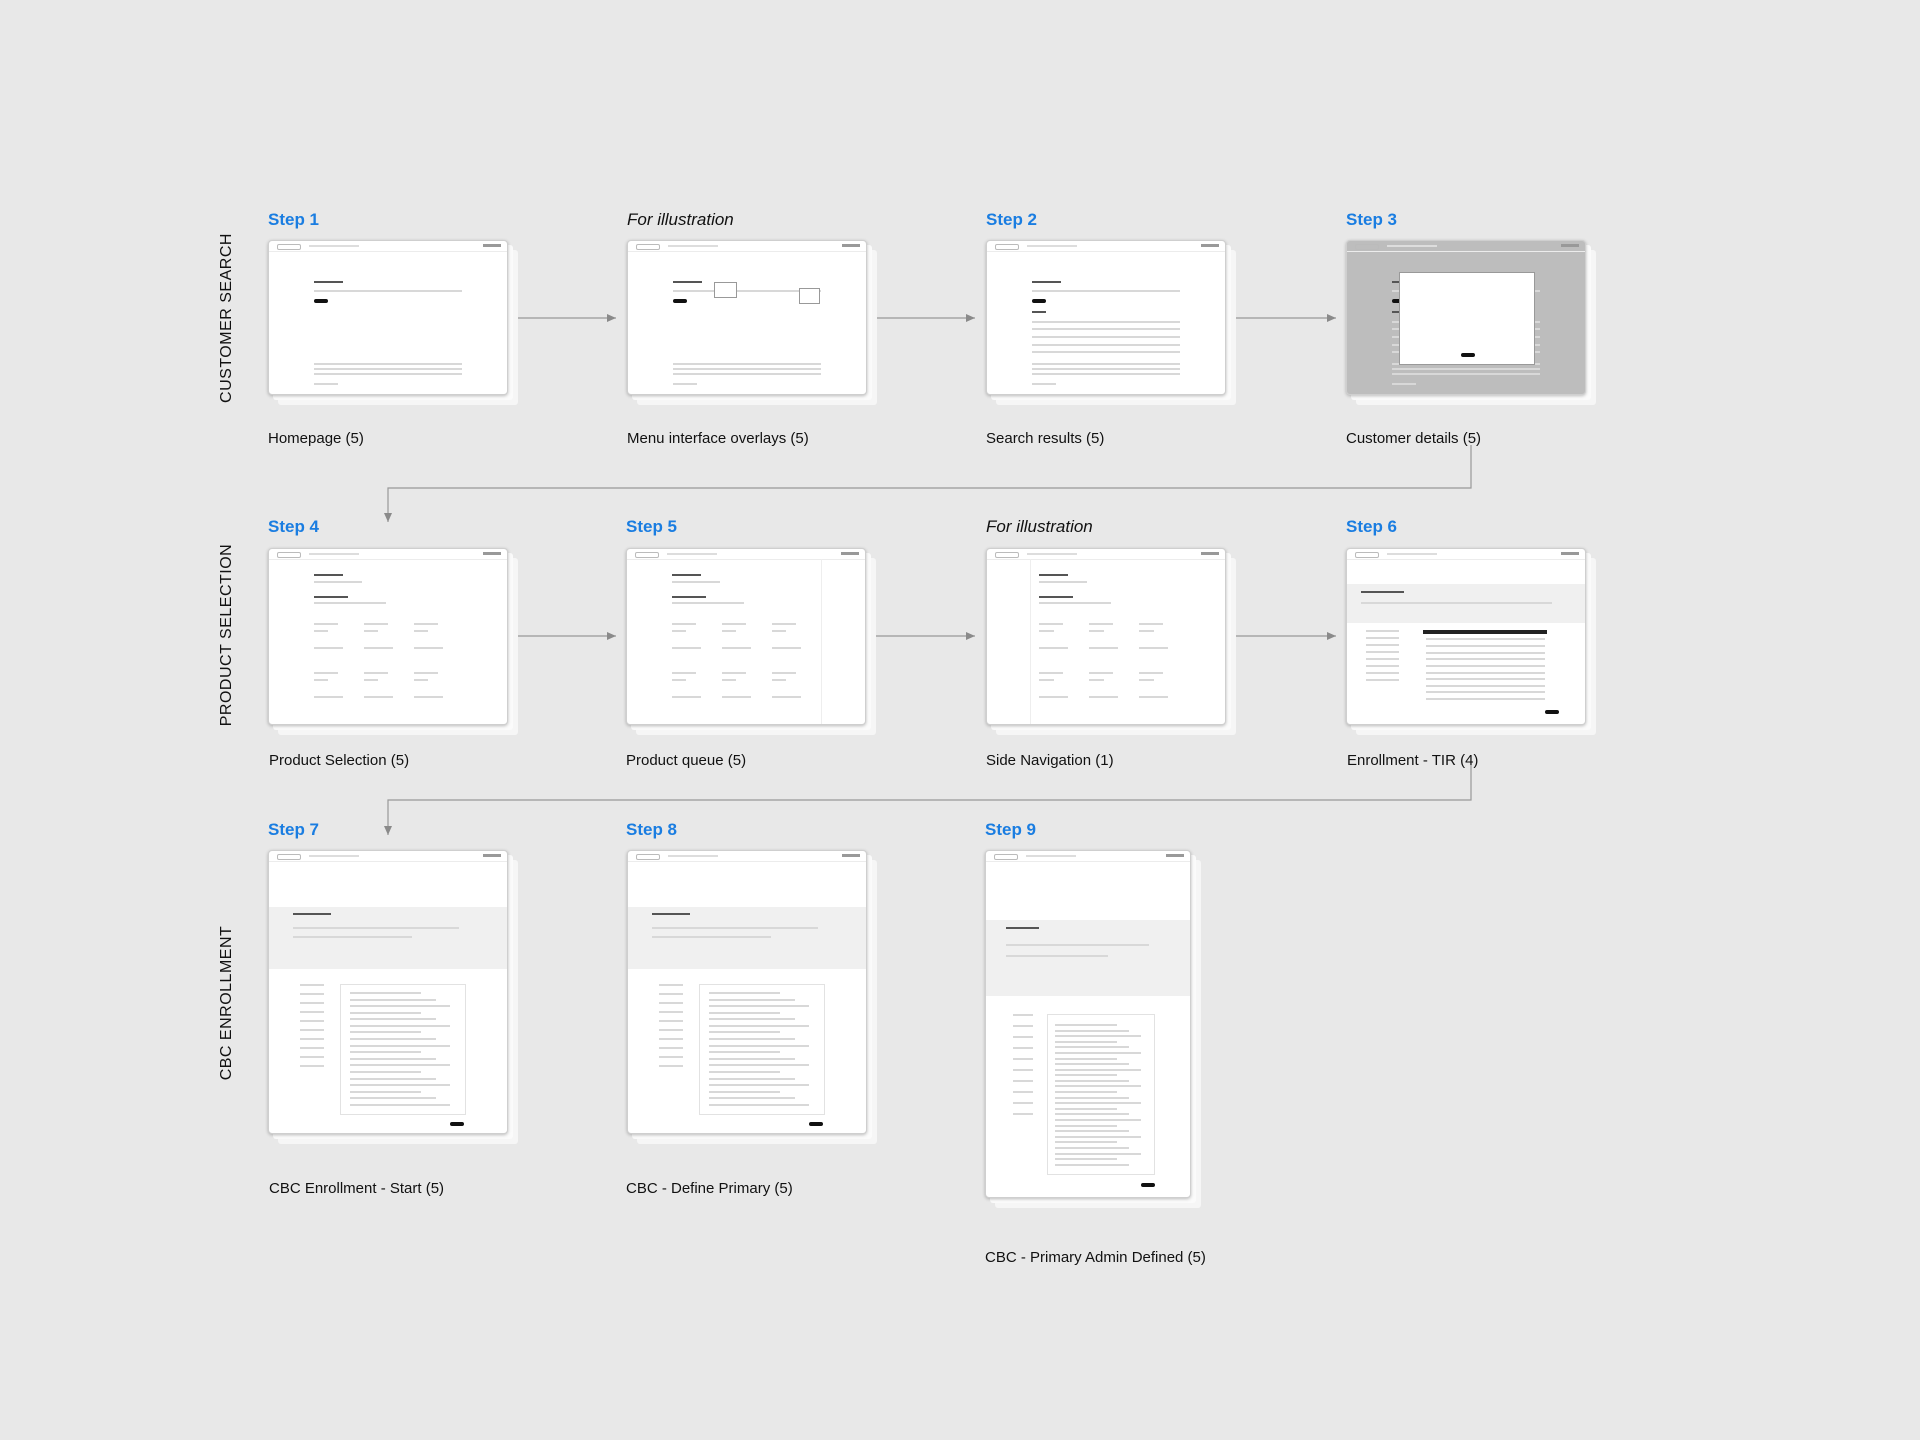 The width and height of the screenshot is (1920, 1440). I want to click on row-label-3: CBC ENROLLMENT, so click(226, 1003).